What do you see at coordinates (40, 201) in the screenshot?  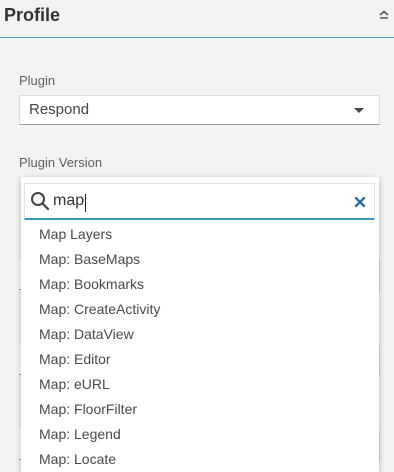 I see `search-icon` at bounding box center [40, 201].